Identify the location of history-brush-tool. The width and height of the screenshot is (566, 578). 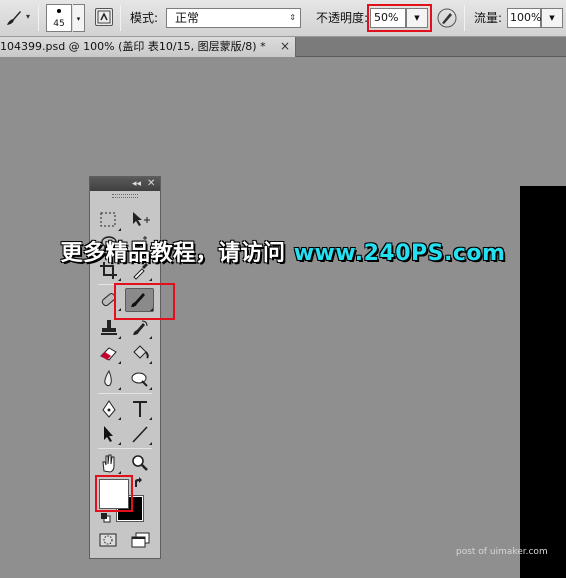
(140, 328).